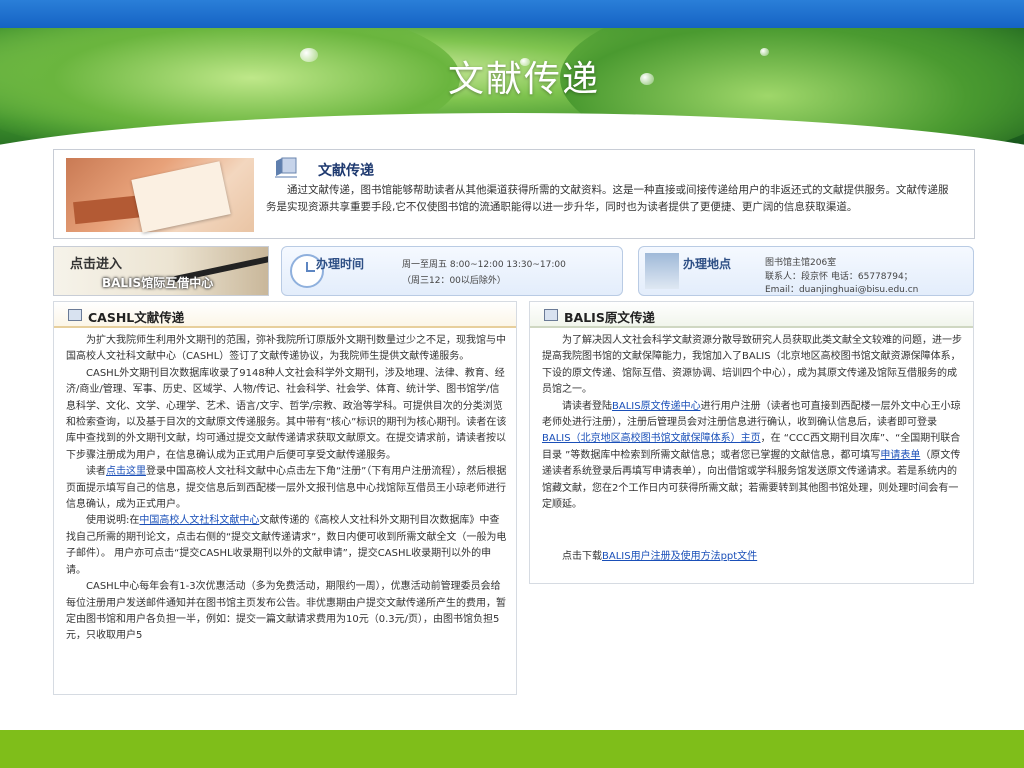 The height and width of the screenshot is (768, 1024). What do you see at coordinates (707, 264) in the screenshot?
I see `location-label: 办理地点` at bounding box center [707, 264].